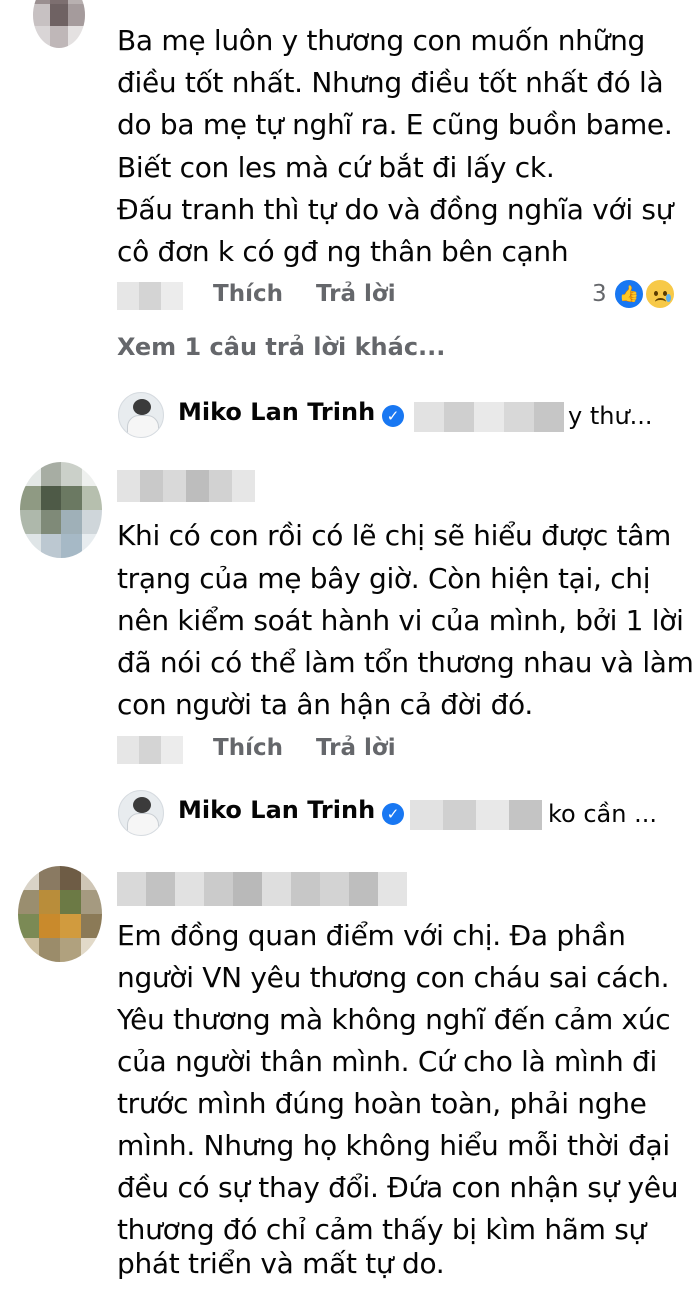 Image resolution: width=700 pixels, height=1289 pixels. I want to click on like-icon: 👍, so click(629, 294).